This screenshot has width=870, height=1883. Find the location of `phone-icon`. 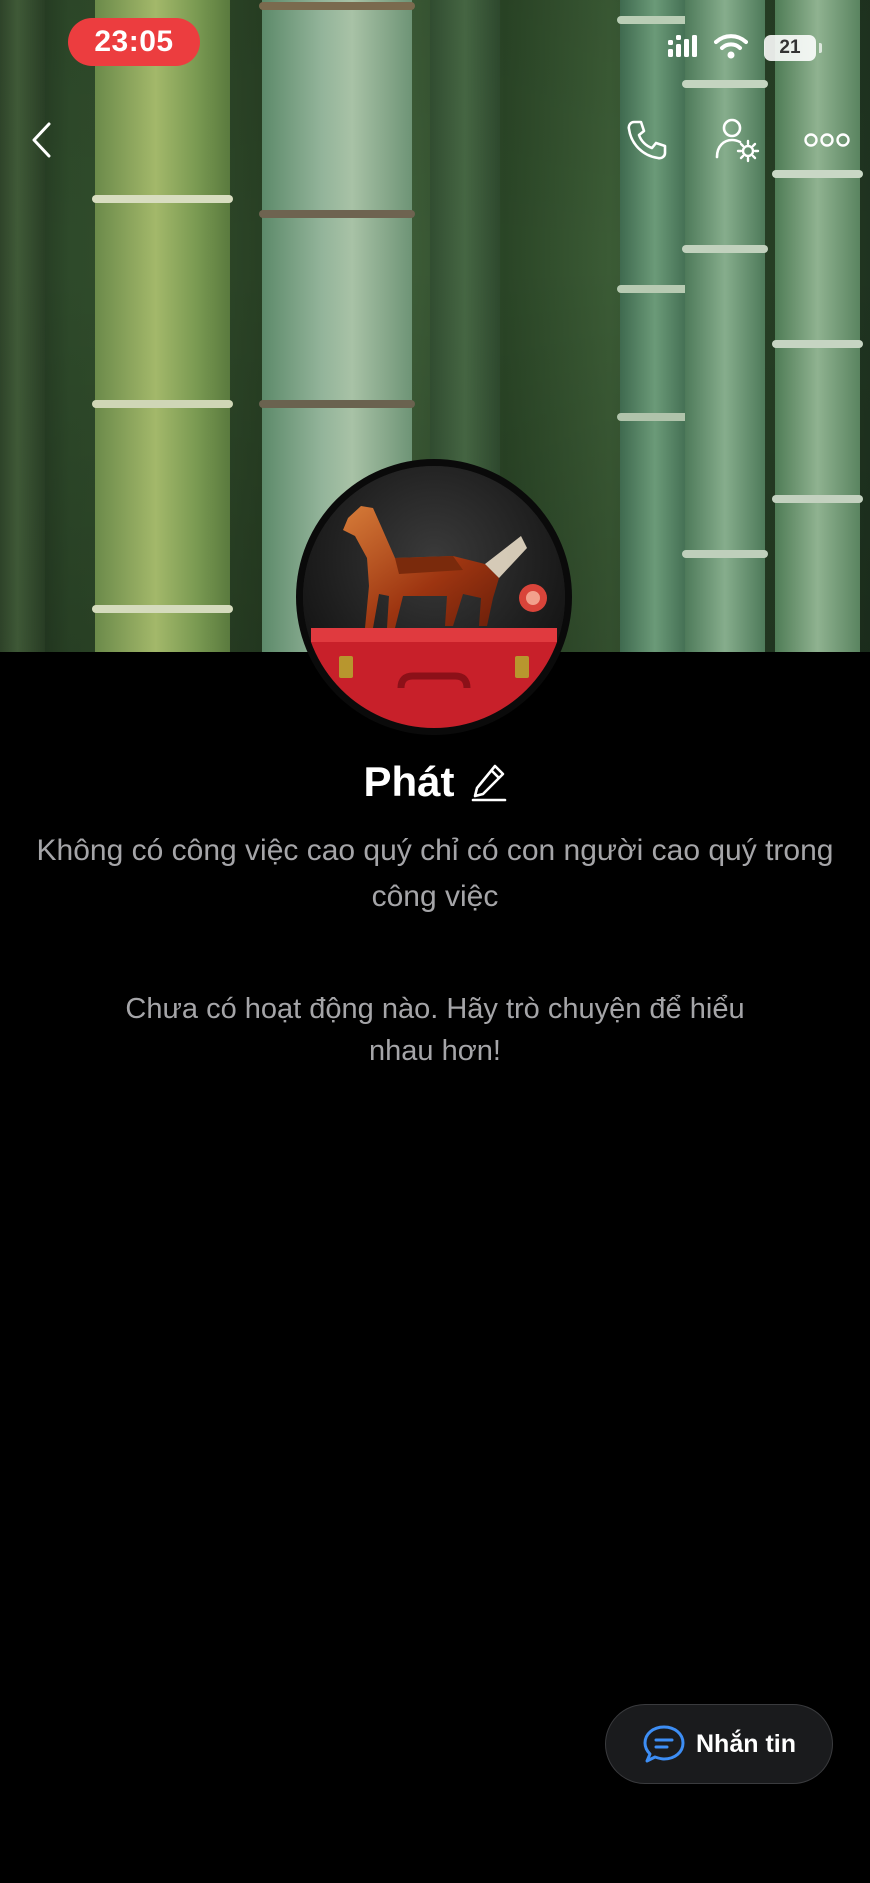

phone-icon is located at coordinates (647, 142).